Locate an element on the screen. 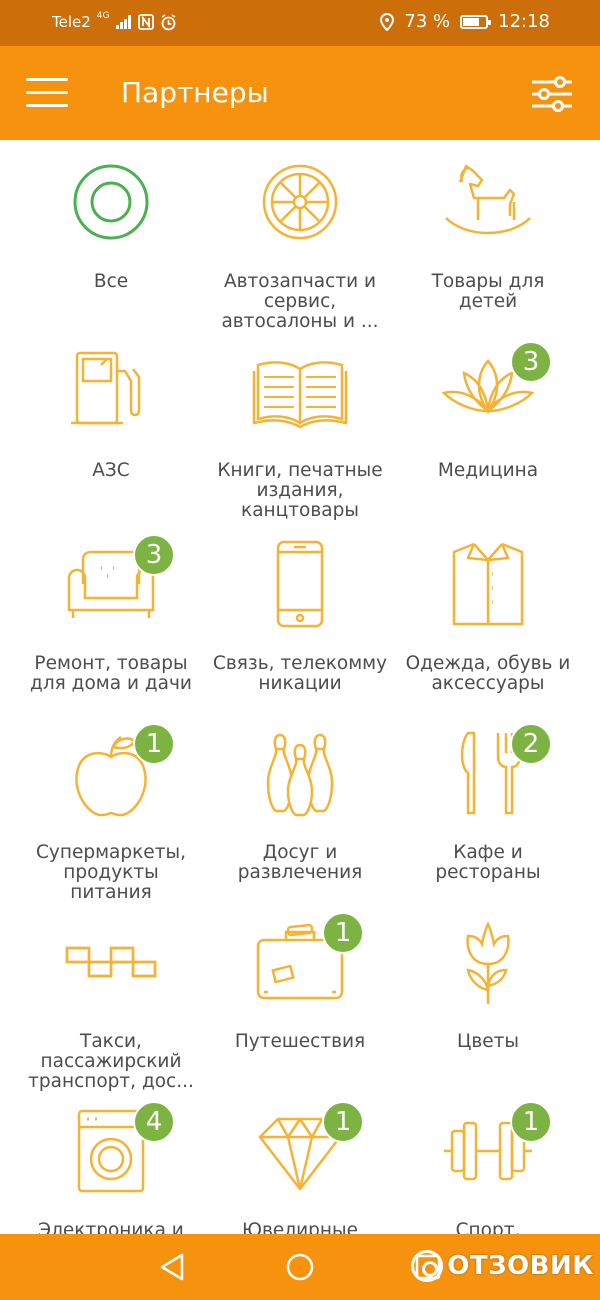 This screenshot has height=1300, width=600. category-item: Досуг и развлечения is located at coordinates (300, 803).